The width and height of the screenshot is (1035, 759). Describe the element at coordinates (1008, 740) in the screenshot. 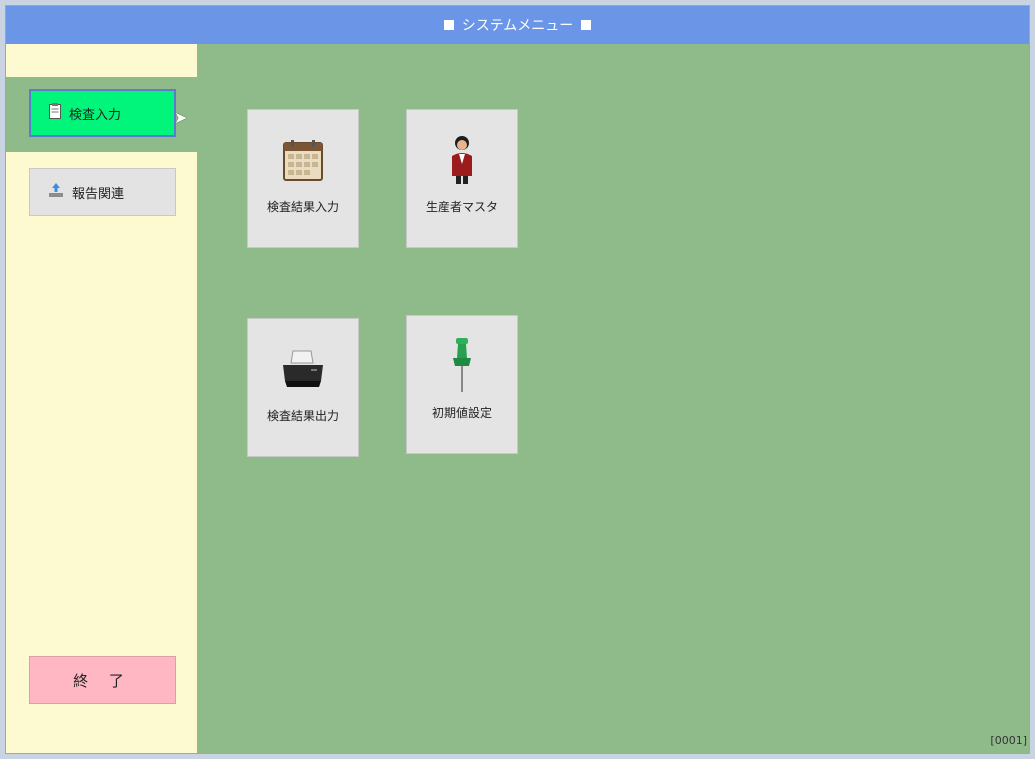

I see `screen-code: [0001]` at that location.